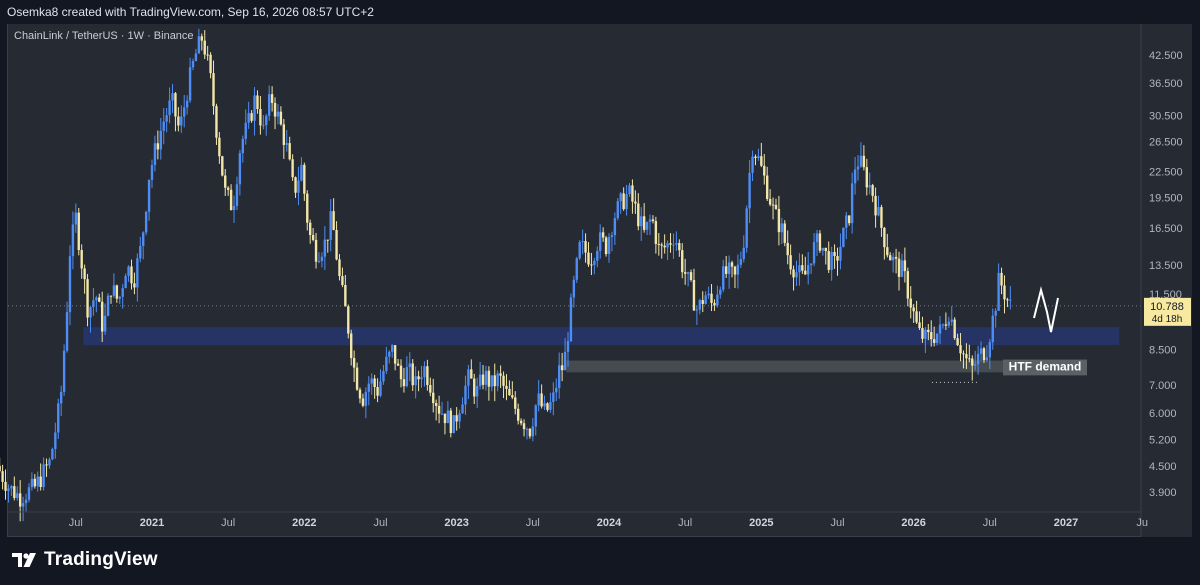  I want to click on time-tick-label: Ju, so click(1142, 523).